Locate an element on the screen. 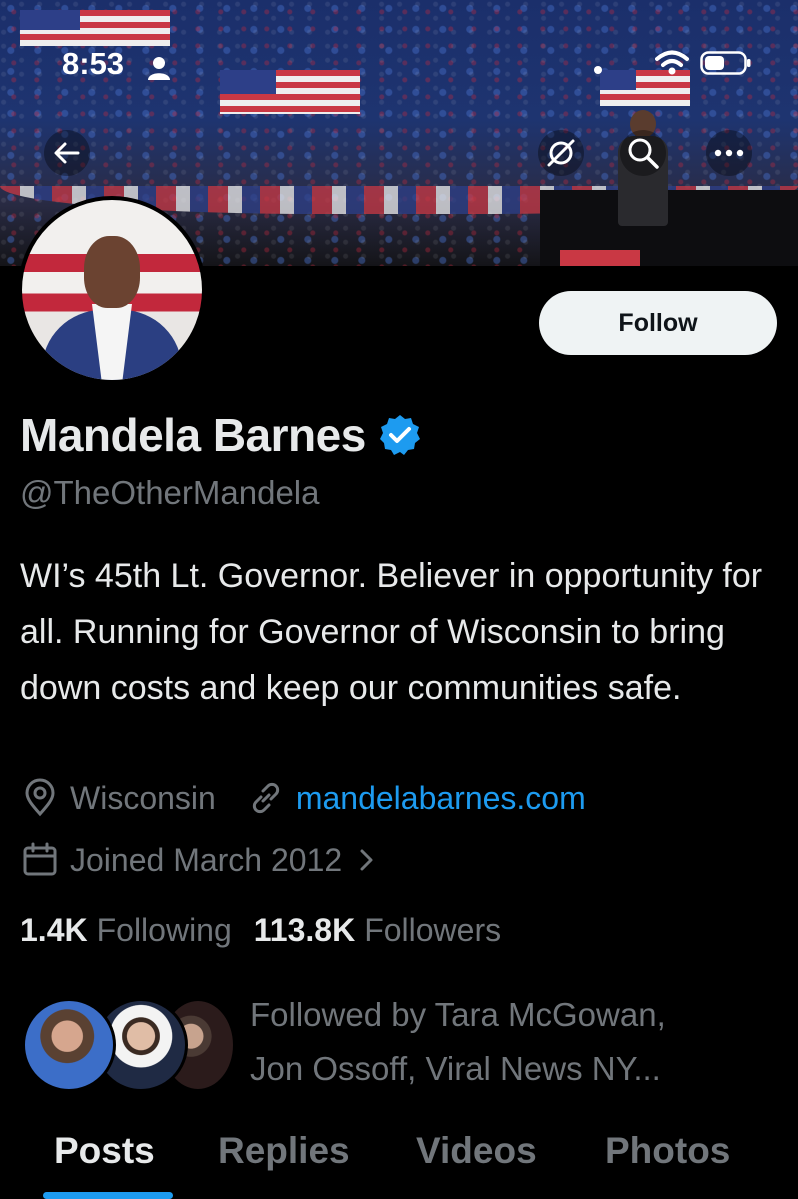  followers-count-link: 113.8K Followers is located at coordinates (377, 930).